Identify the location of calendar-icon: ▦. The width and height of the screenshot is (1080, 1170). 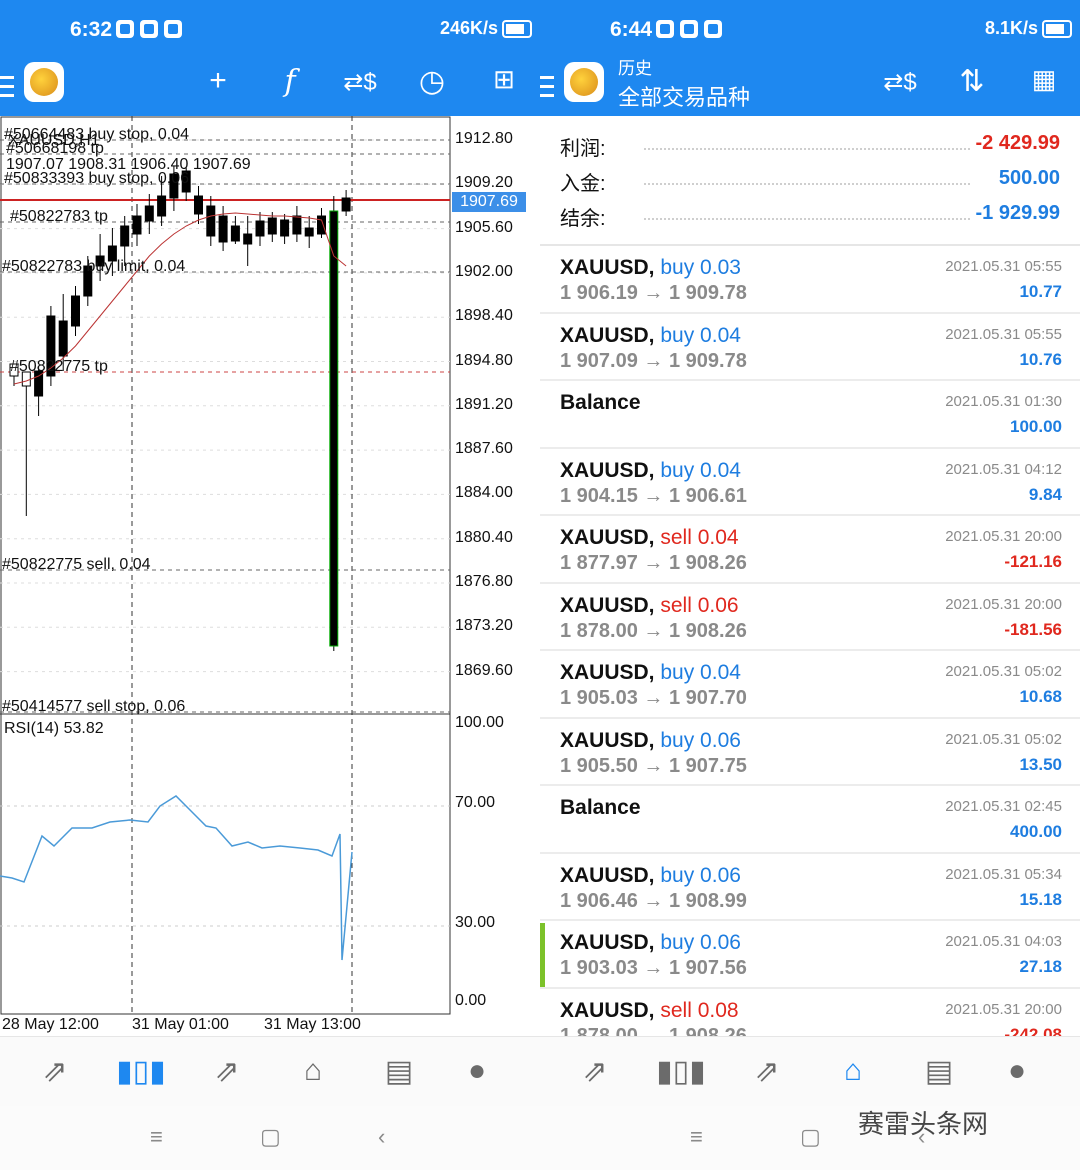
(1044, 79).